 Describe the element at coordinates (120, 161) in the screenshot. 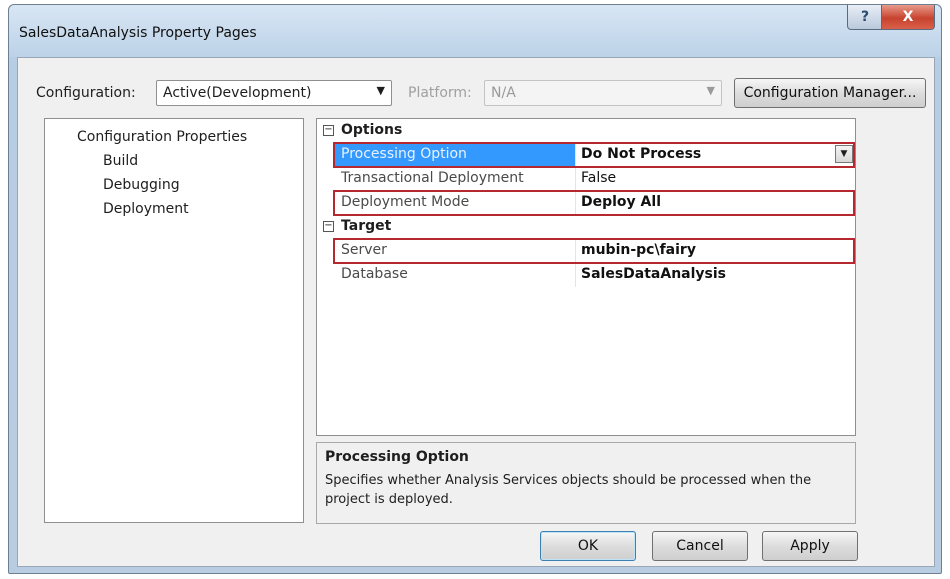

I see `tree-item-build: Build` at that location.